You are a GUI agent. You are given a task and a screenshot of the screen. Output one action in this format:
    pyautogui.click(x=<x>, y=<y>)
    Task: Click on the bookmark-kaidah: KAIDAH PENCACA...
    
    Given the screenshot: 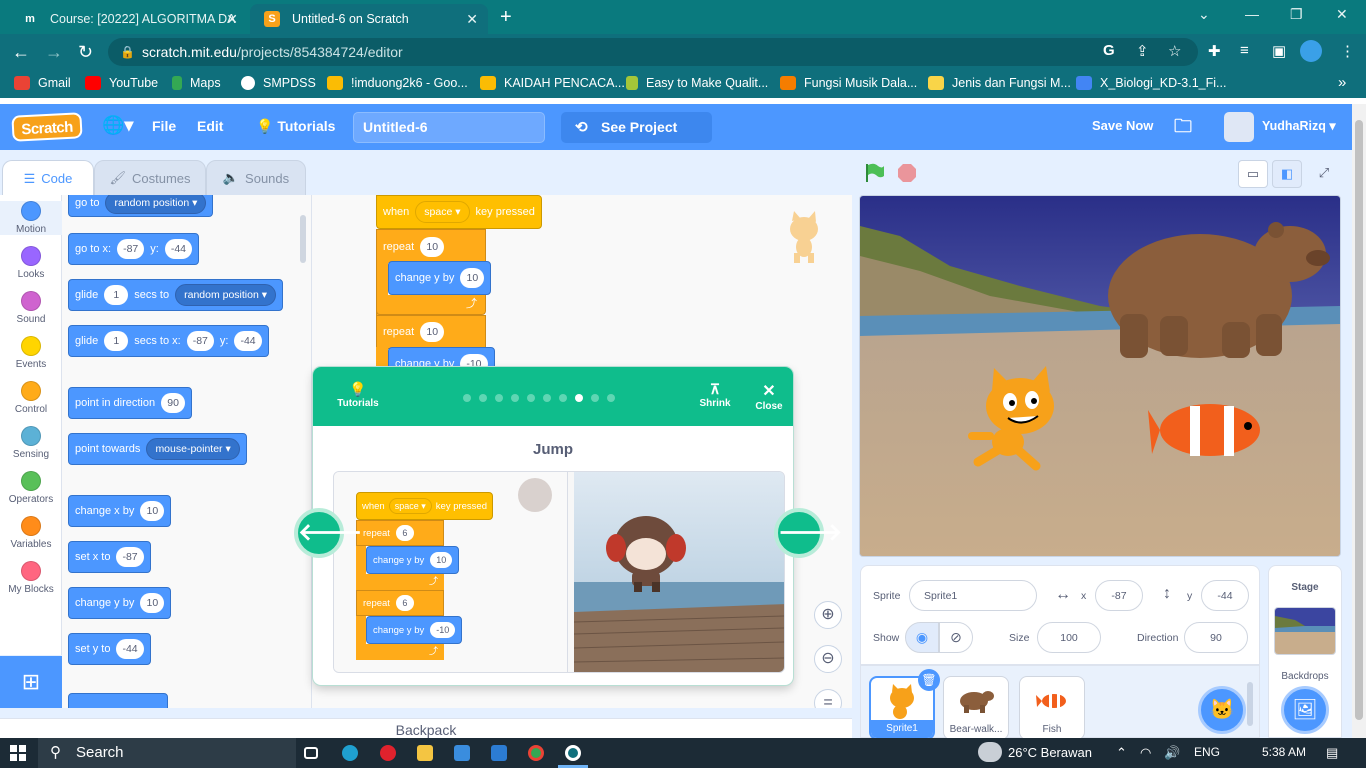 What is the action you would take?
    pyautogui.click(x=552, y=83)
    